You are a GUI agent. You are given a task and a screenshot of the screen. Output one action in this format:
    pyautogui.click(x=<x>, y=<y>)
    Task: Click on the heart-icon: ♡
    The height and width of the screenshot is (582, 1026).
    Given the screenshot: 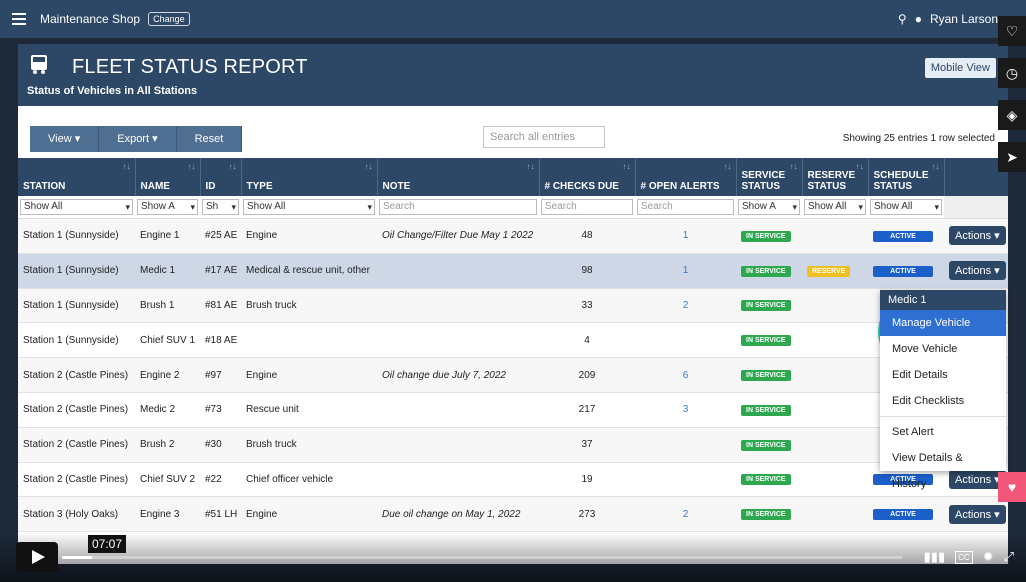 What is the action you would take?
    pyautogui.click(x=1012, y=31)
    